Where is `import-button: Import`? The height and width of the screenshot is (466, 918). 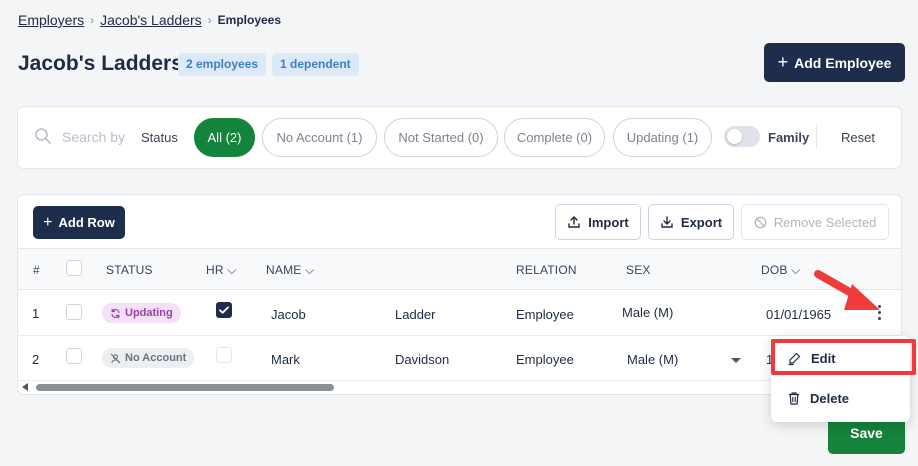 import-button: Import is located at coordinates (598, 222).